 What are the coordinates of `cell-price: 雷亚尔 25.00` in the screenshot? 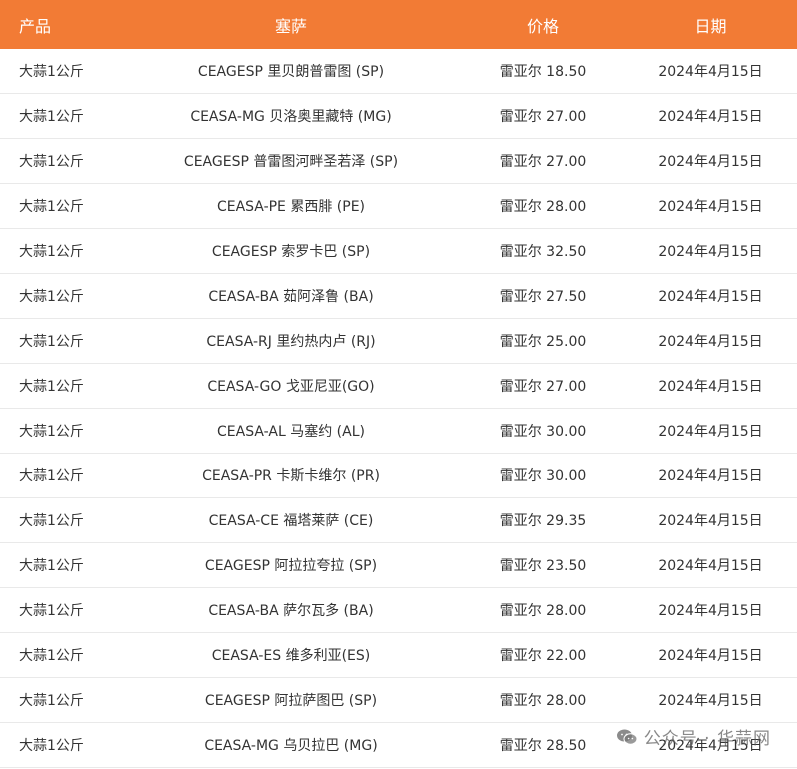 It's located at (543, 341).